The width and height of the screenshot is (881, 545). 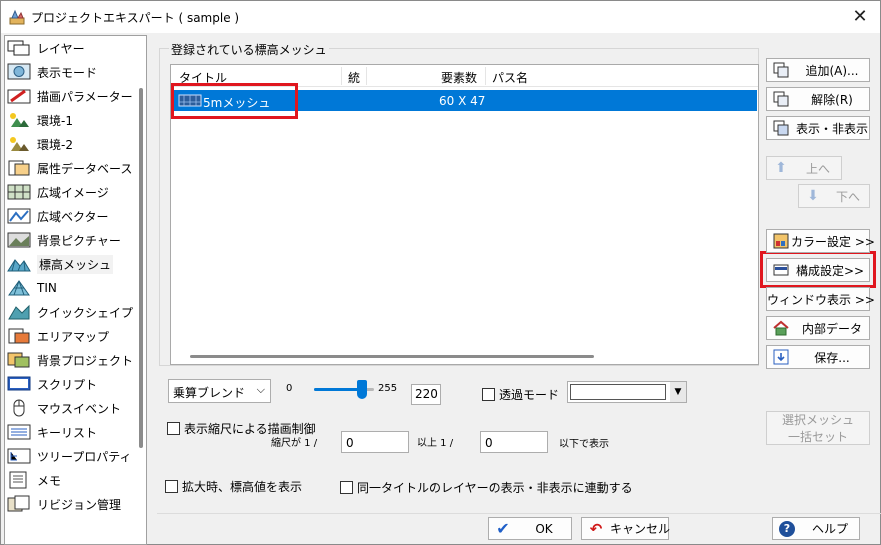 I want to click on sidebar-item-mouse-event: マウスイベント, so click(x=64, y=408).